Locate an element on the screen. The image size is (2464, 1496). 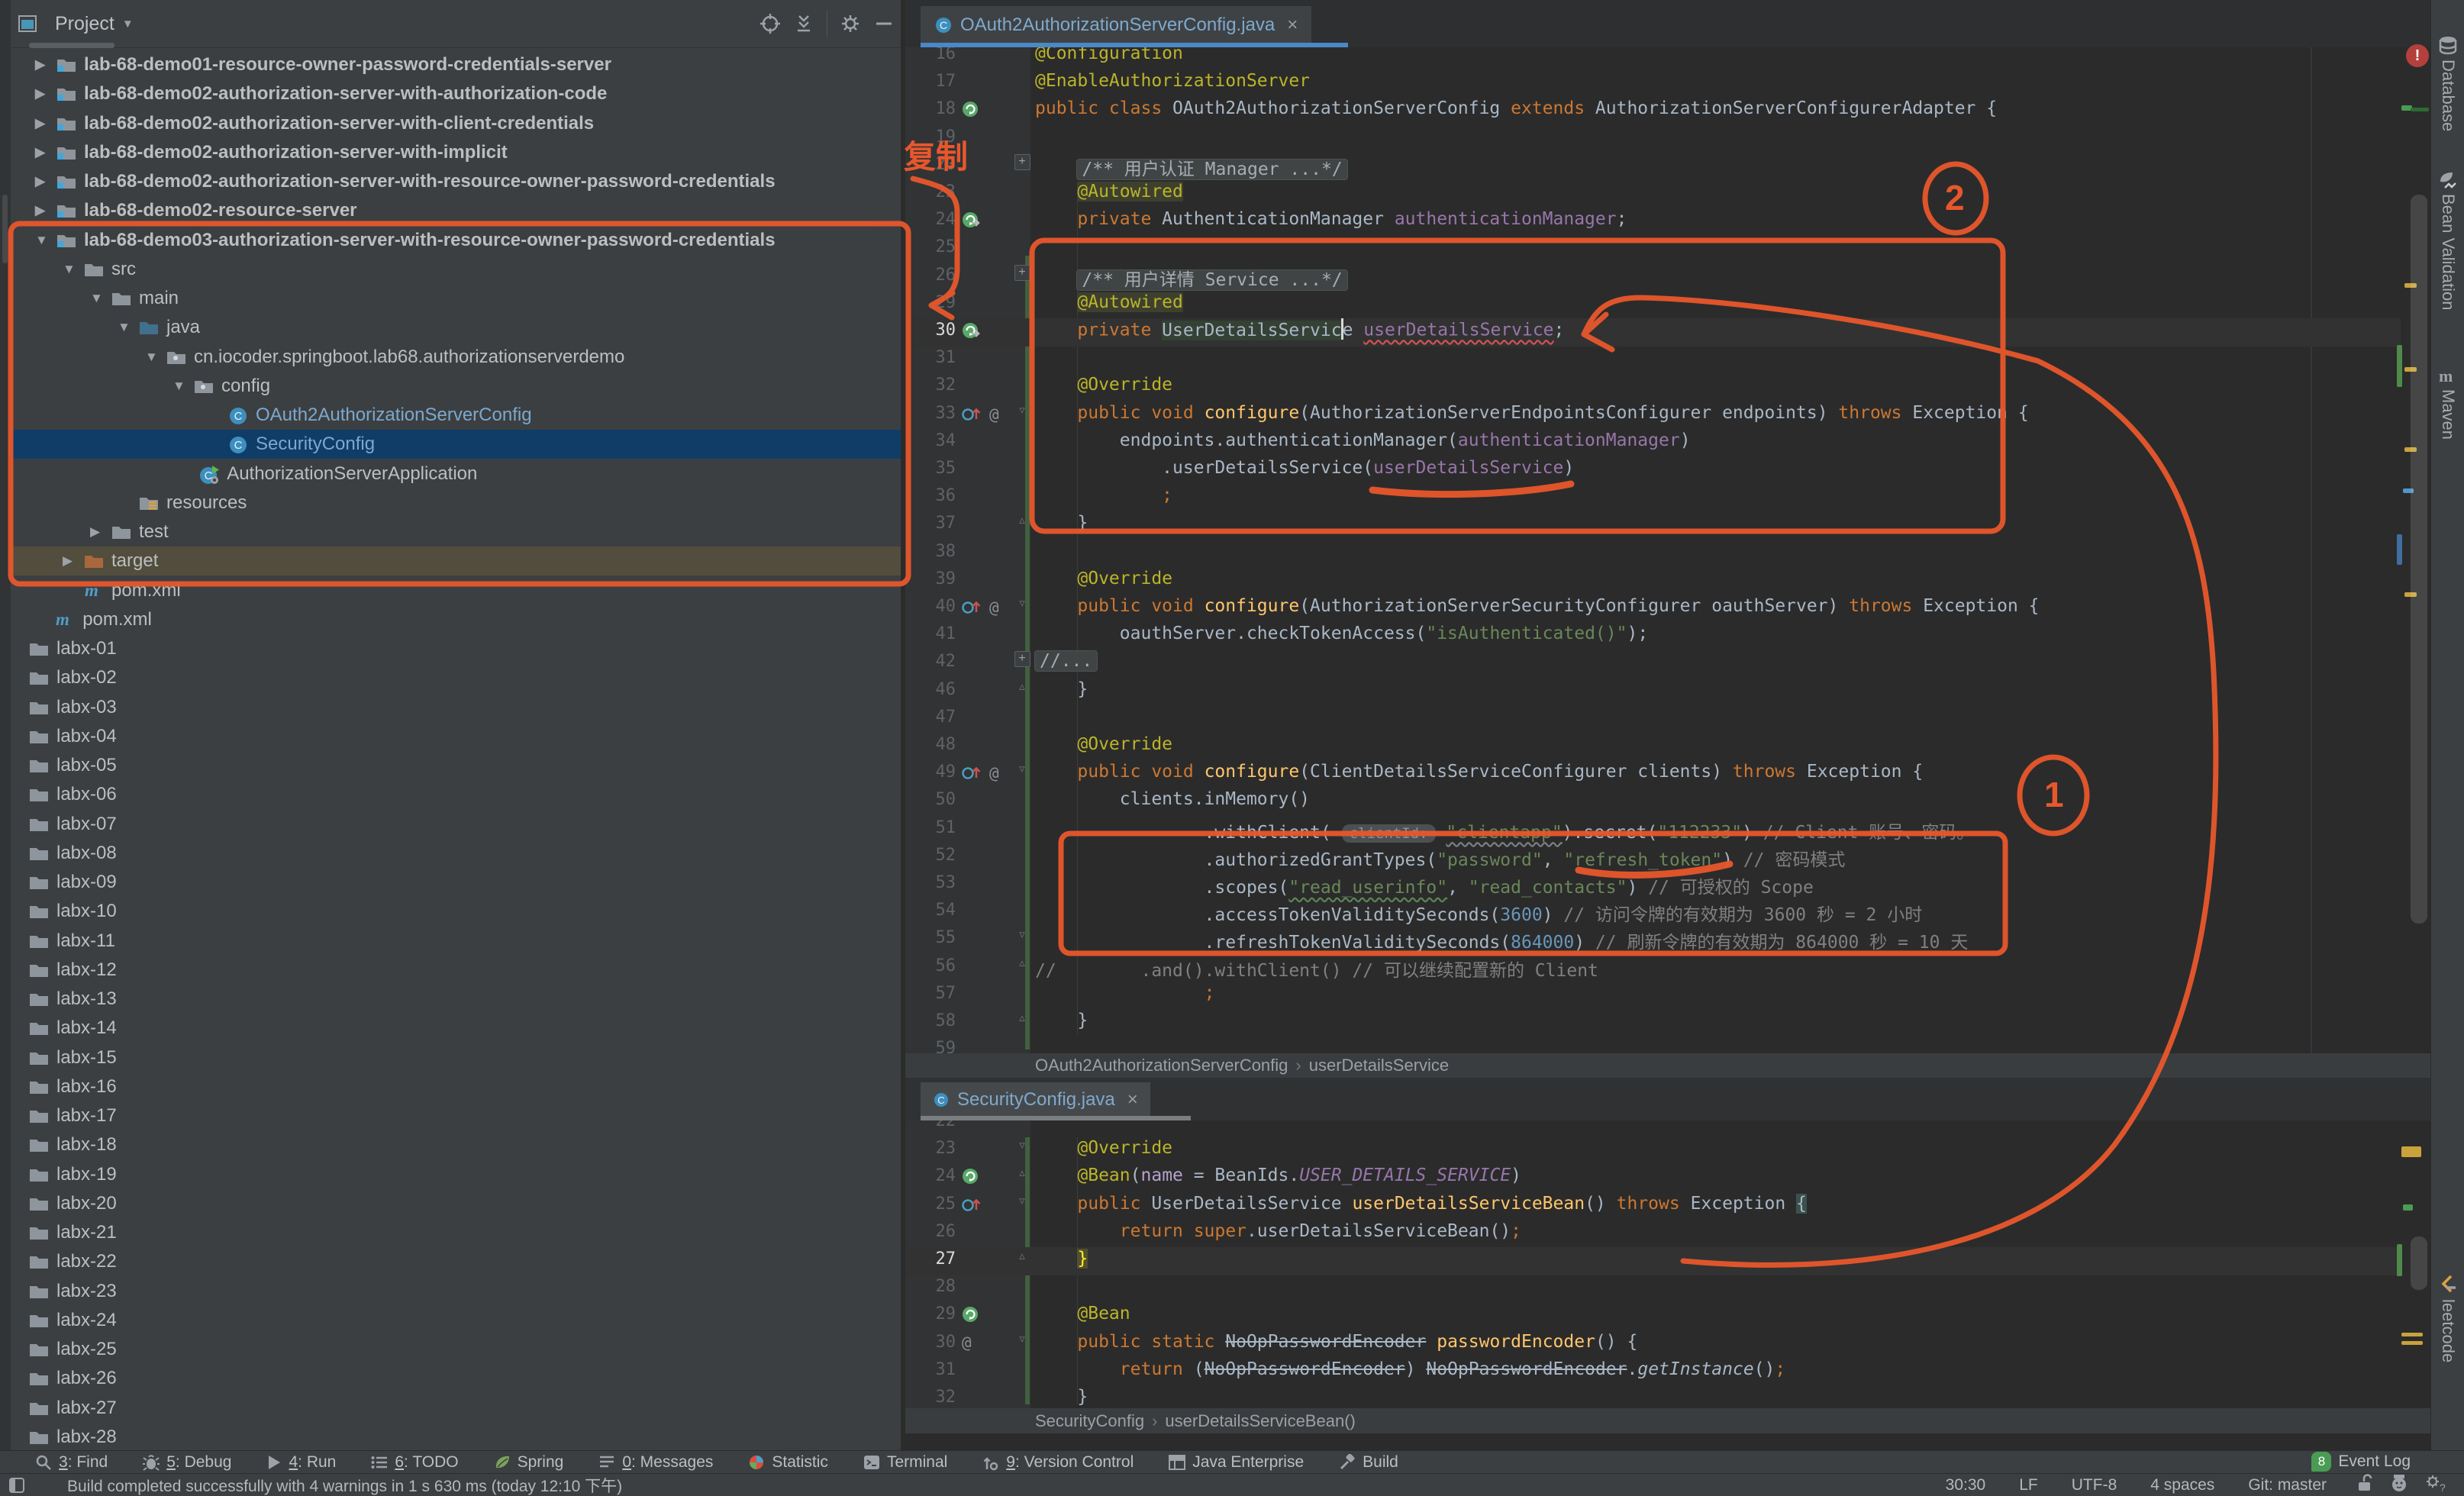
tree-item-labx-15: labx-15 is located at coordinates (456, 1057).